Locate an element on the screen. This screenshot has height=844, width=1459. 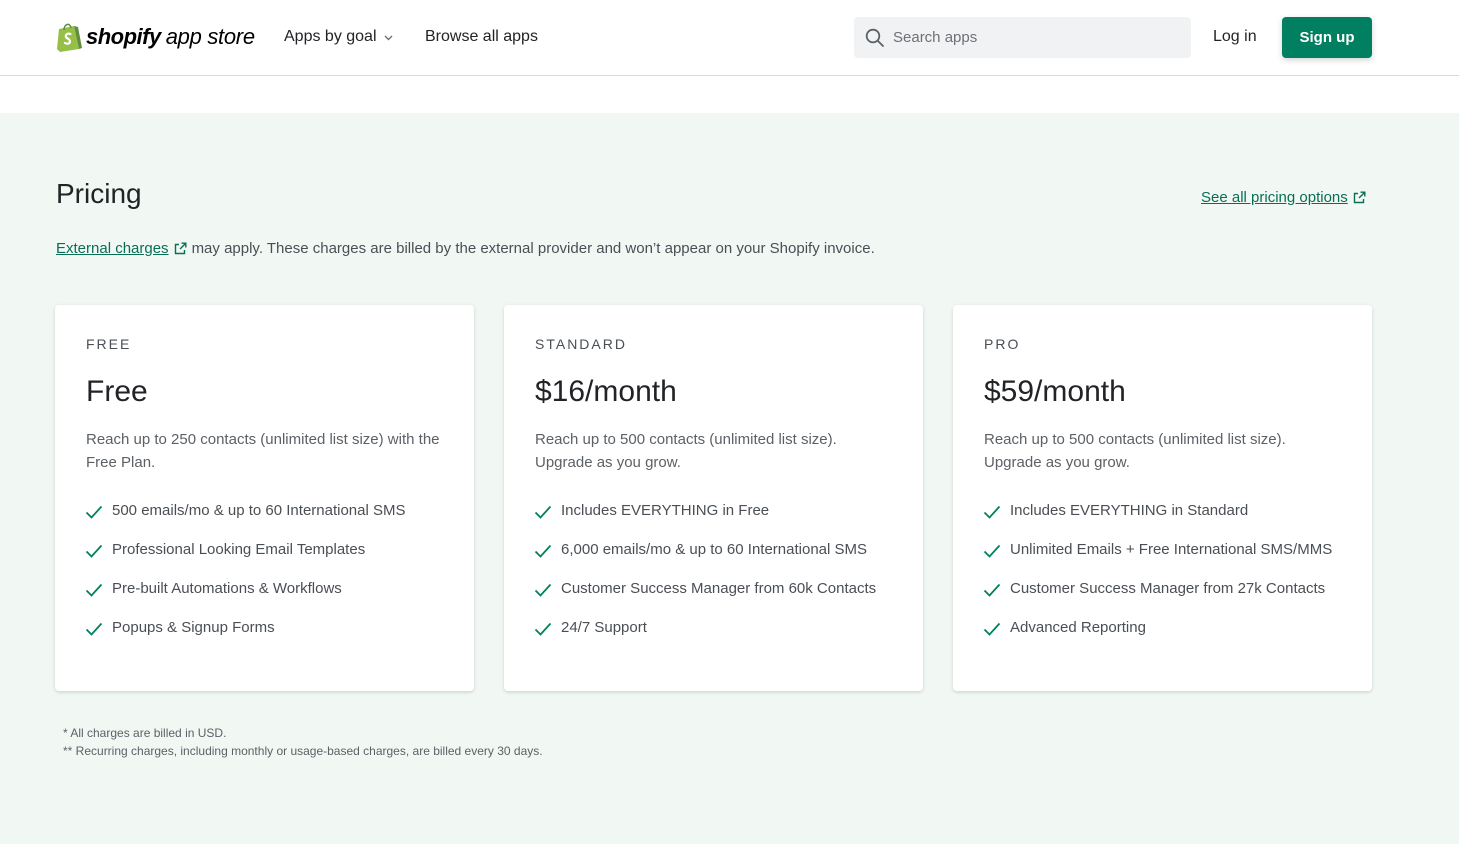
external-charges-link: External charges is located at coordinates (112, 248).